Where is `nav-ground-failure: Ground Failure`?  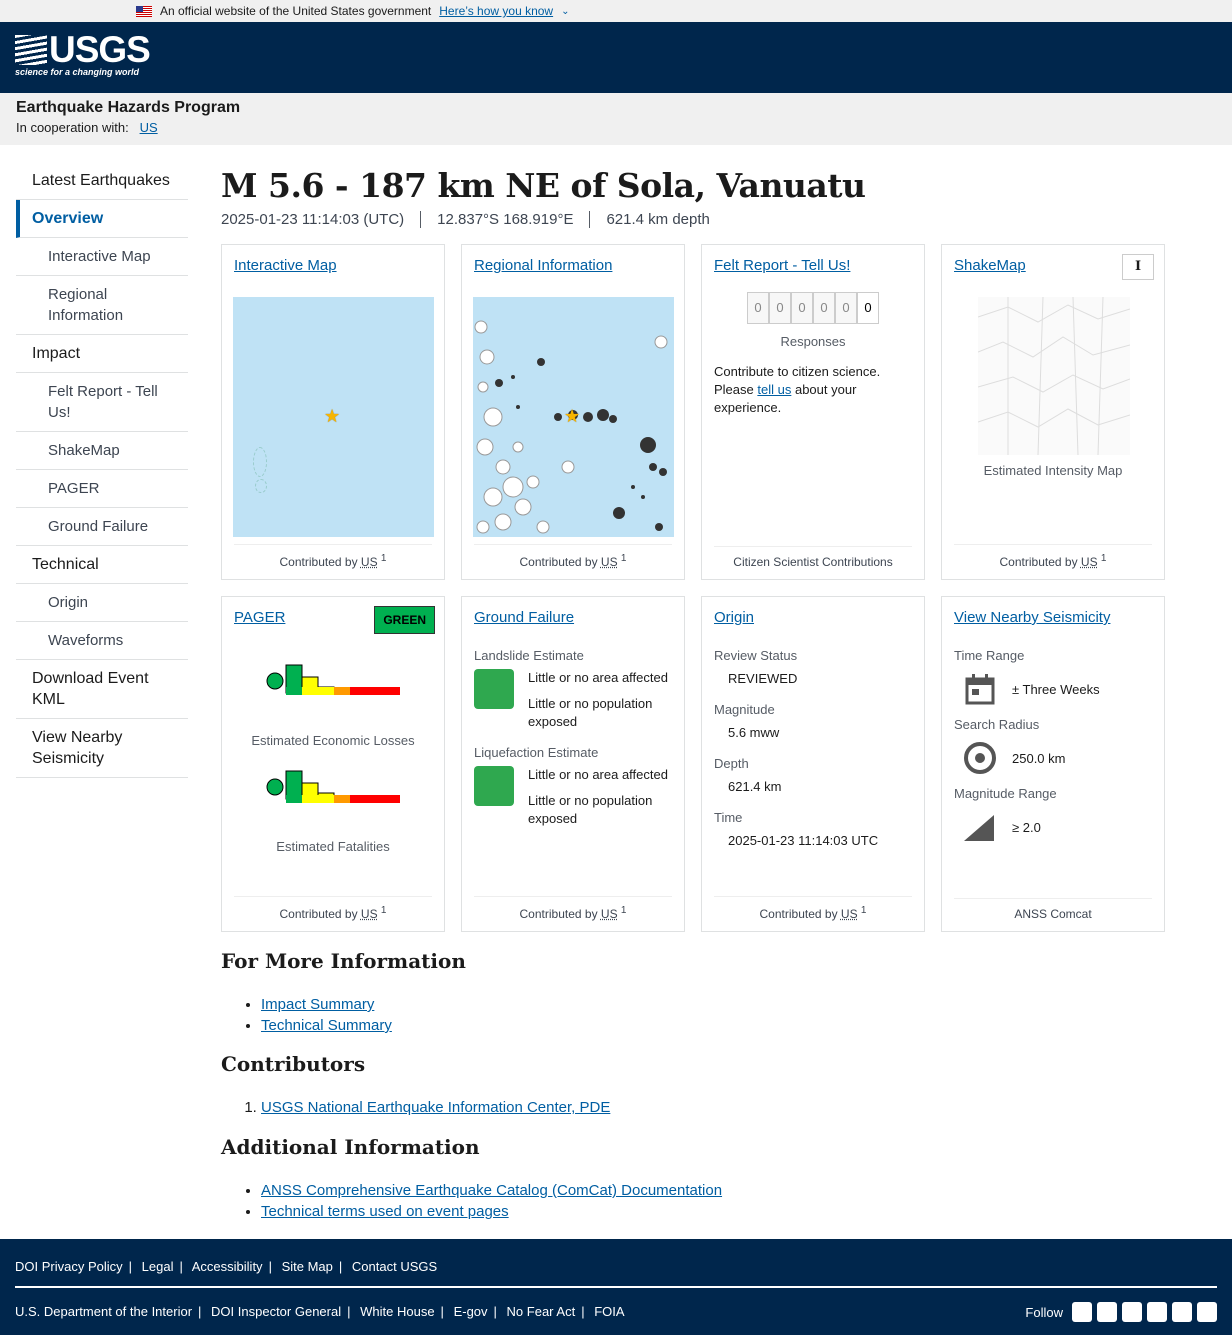
nav-ground-failure: Ground Failure is located at coordinates (102, 527).